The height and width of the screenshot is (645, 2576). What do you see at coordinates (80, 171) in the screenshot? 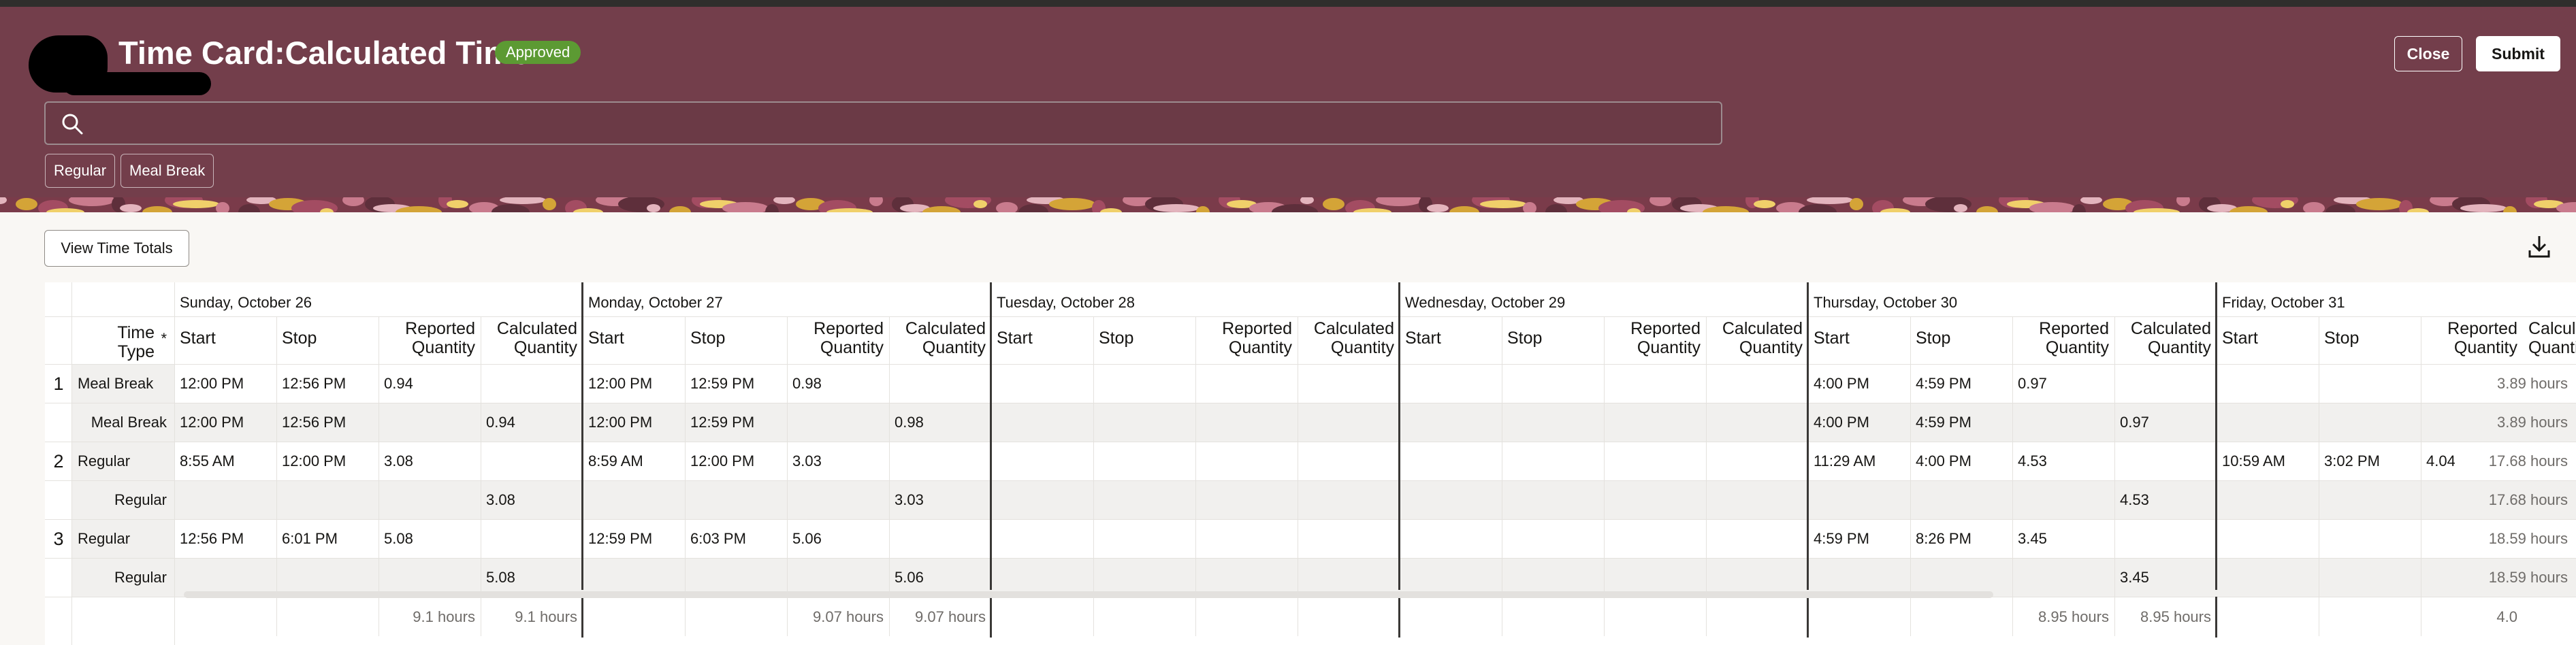
I see `filter-chip-regular: Regular` at bounding box center [80, 171].